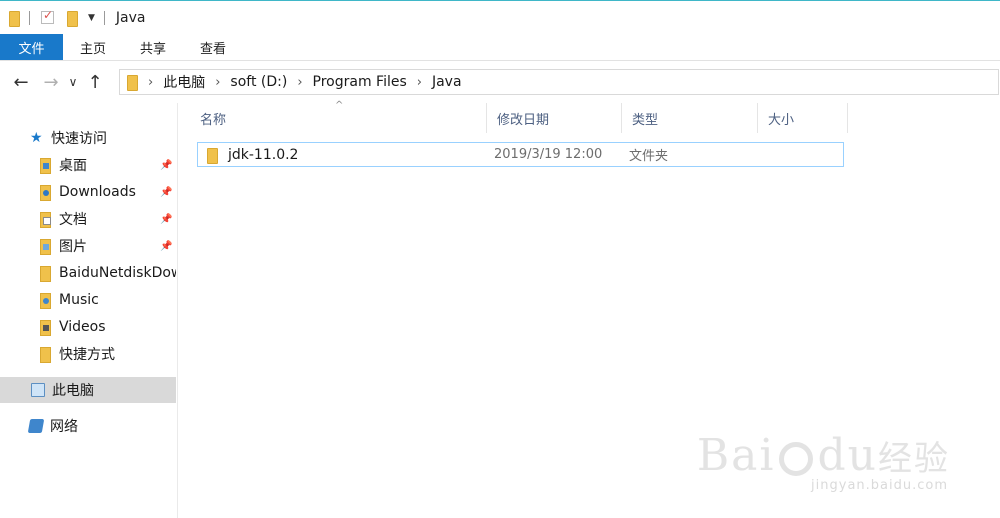 This screenshot has width=1000, height=518. Describe the element at coordinates (360, 82) in the screenshot. I see `breadcrumb-program-files: Program Files` at that location.